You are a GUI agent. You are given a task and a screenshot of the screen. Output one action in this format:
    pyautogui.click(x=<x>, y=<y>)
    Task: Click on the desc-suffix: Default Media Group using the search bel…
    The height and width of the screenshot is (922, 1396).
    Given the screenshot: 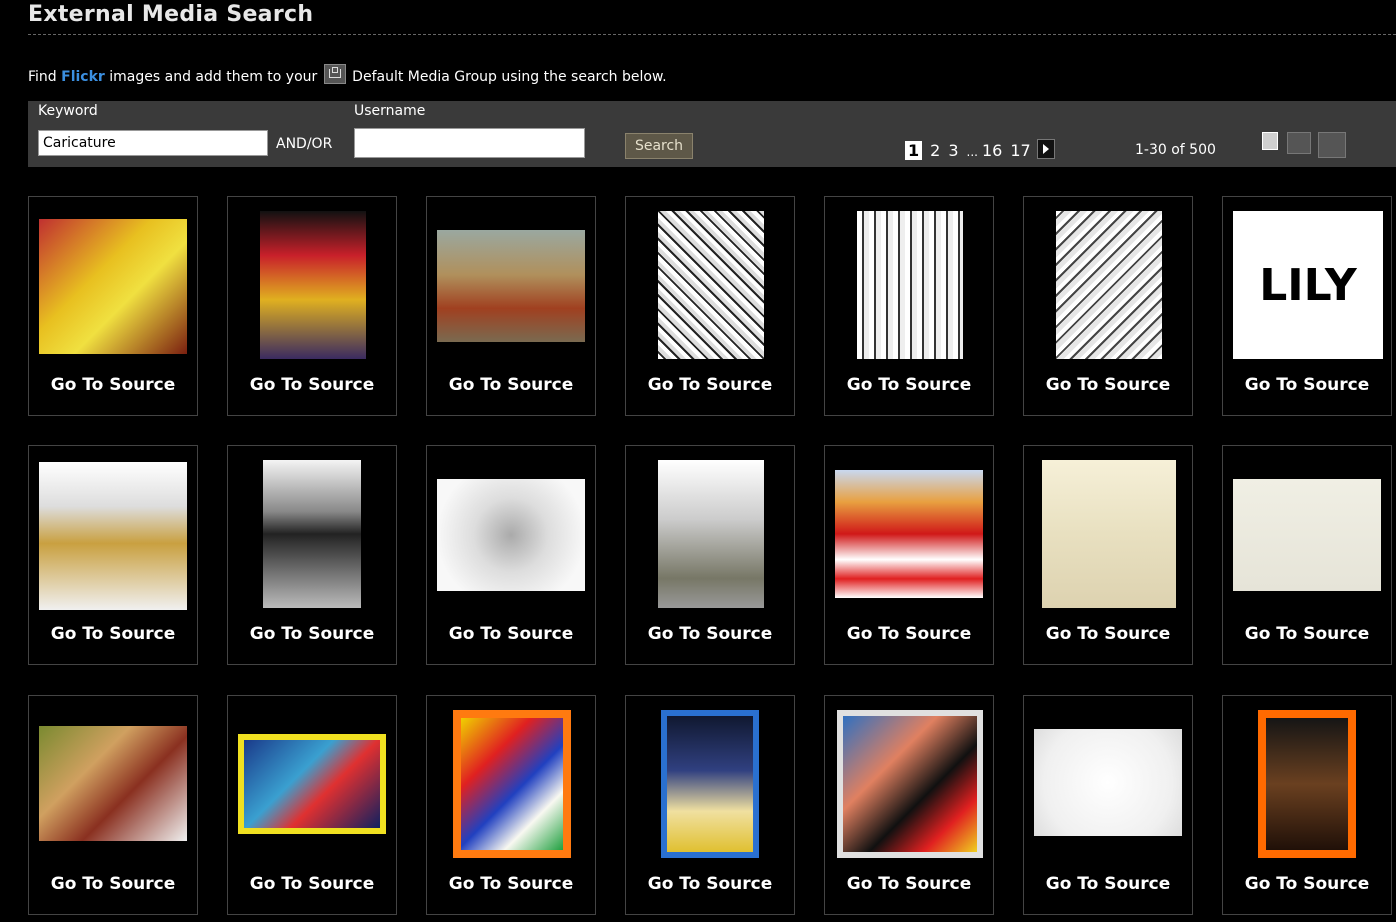 What is the action you would take?
    pyautogui.click(x=507, y=77)
    